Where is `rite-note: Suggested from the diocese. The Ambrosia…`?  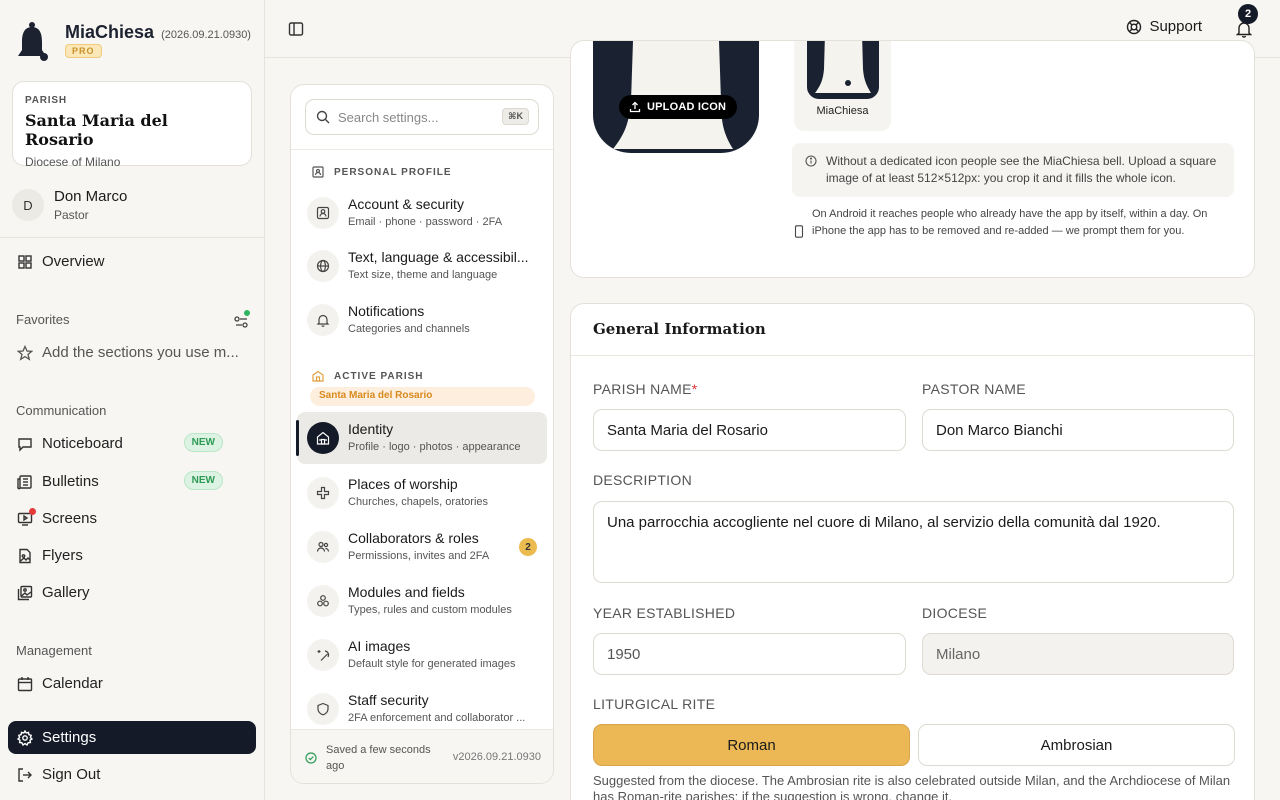 rite-note: Suggested from the diocese. The Ambrosia… is located at coordinates (912, 786).